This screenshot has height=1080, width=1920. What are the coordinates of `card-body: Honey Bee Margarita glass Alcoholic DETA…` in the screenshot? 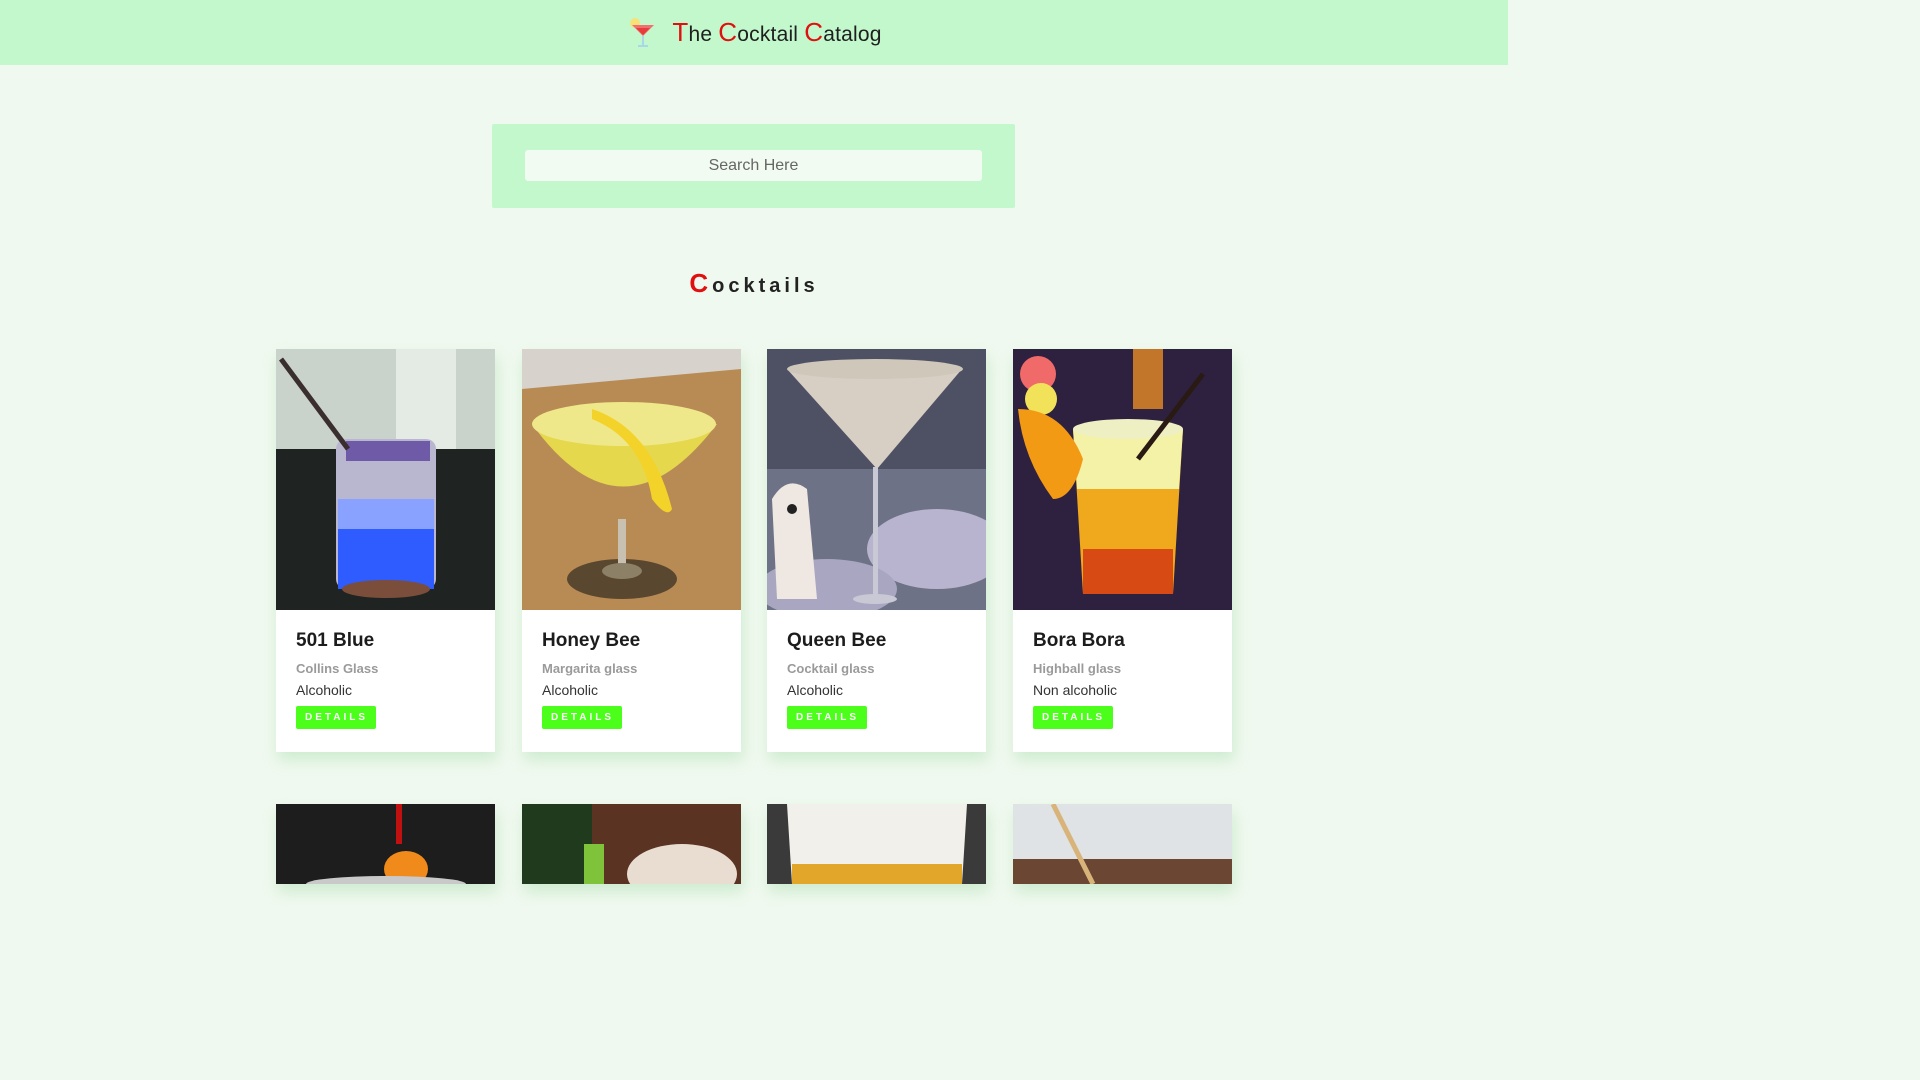 It's located at (631, 681).